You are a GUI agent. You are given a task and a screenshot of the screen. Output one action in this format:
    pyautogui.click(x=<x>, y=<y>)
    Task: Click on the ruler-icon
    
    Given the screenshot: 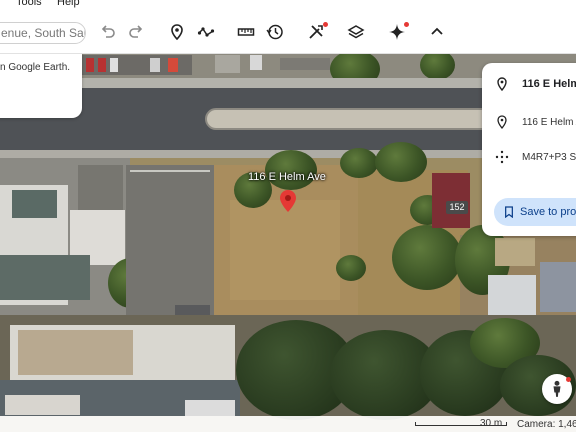 What is the action you would take?
    pyautogui.click(x=246, y=32)
    